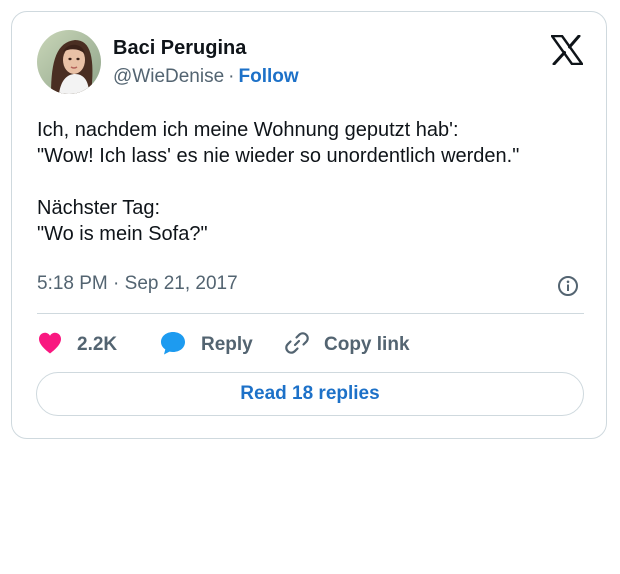  I want to click on copy-link-button: Copy link, so click(347, 345).